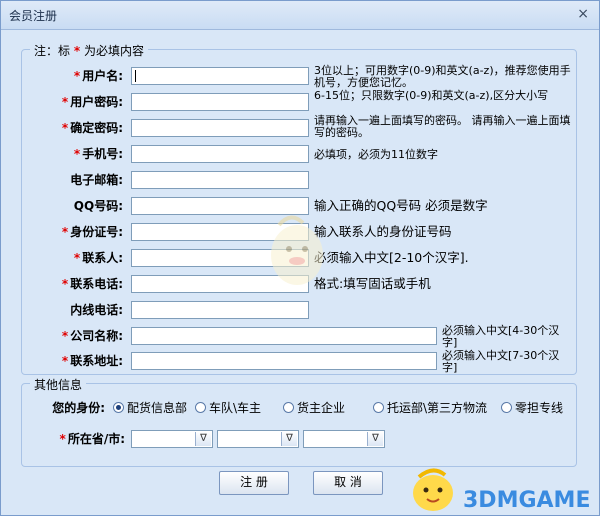  What do you see at coordinates (33, 16) in the screenshot?
I see `window-title: 会员注册` at bounding box center [33, 16].